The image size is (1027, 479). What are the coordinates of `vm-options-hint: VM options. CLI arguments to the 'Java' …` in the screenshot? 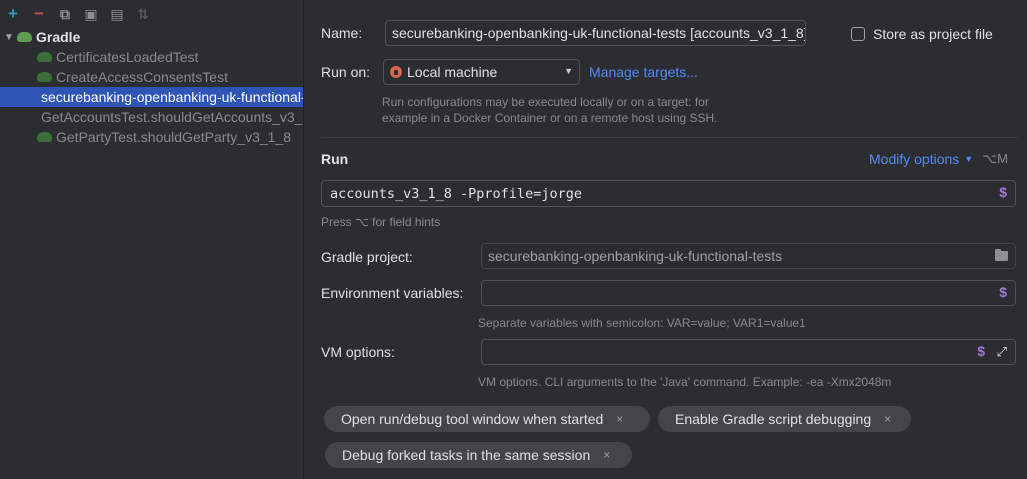 It's located at (685, 382).